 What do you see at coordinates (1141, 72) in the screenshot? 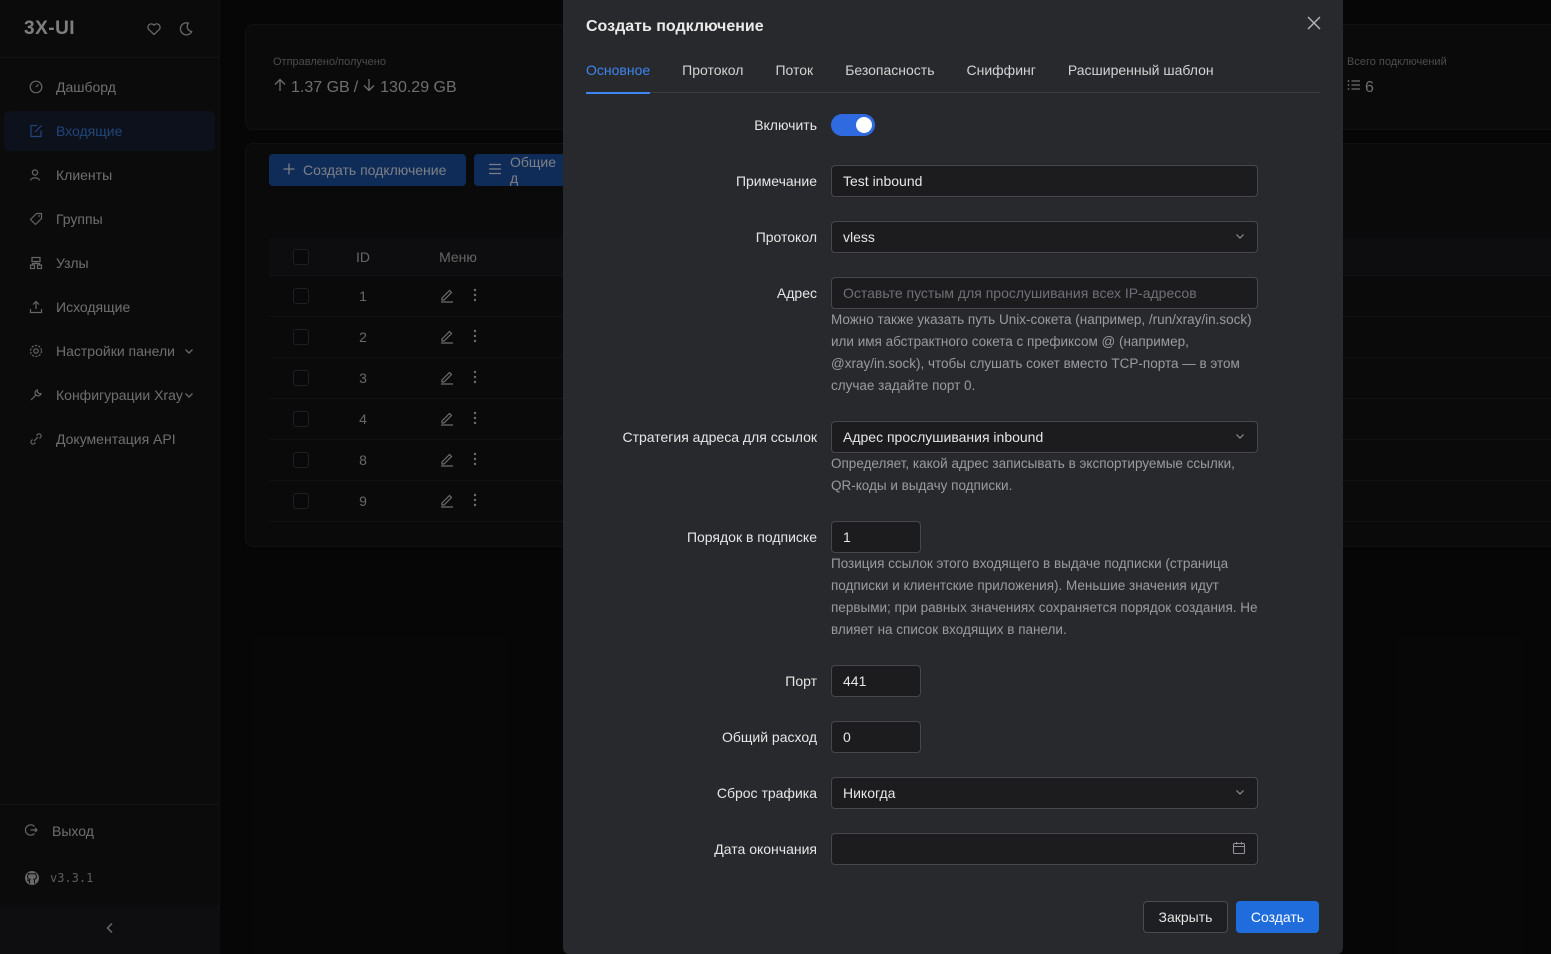
I see `tab-advanced-template: Расширенный шаблон` at bounding box center [1141, 72].